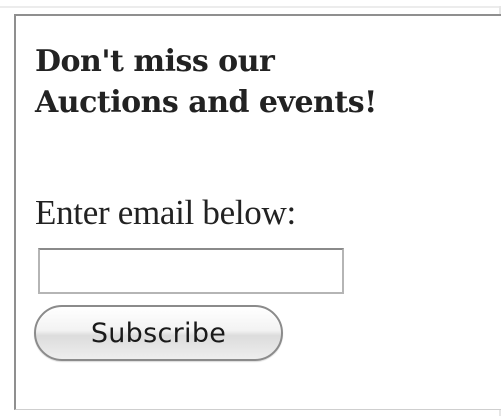 The height and width of the screenshot is (416, 501). Describe the element at coordinates (206, 102) in the screenshot. I see `signup-heading-line-2: Auctions and events!` at that location.